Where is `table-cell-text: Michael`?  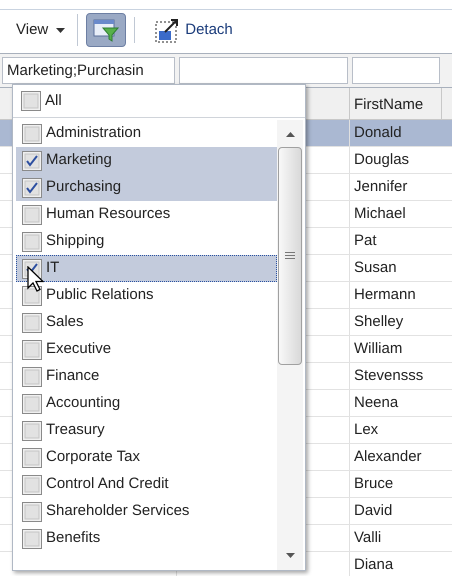 table-cell-text: Michael is located at coordinates (380, 214).